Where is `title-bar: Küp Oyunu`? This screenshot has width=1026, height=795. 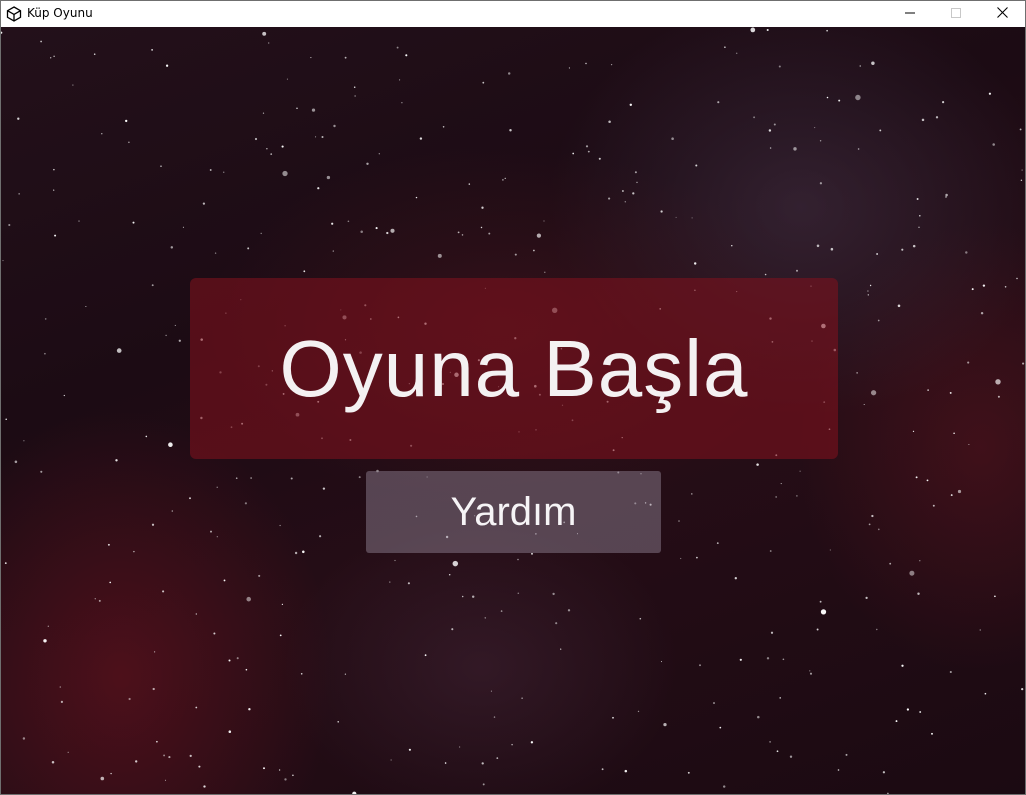
title-bar: Küp Oyunu is located at coordinates (513, 13).